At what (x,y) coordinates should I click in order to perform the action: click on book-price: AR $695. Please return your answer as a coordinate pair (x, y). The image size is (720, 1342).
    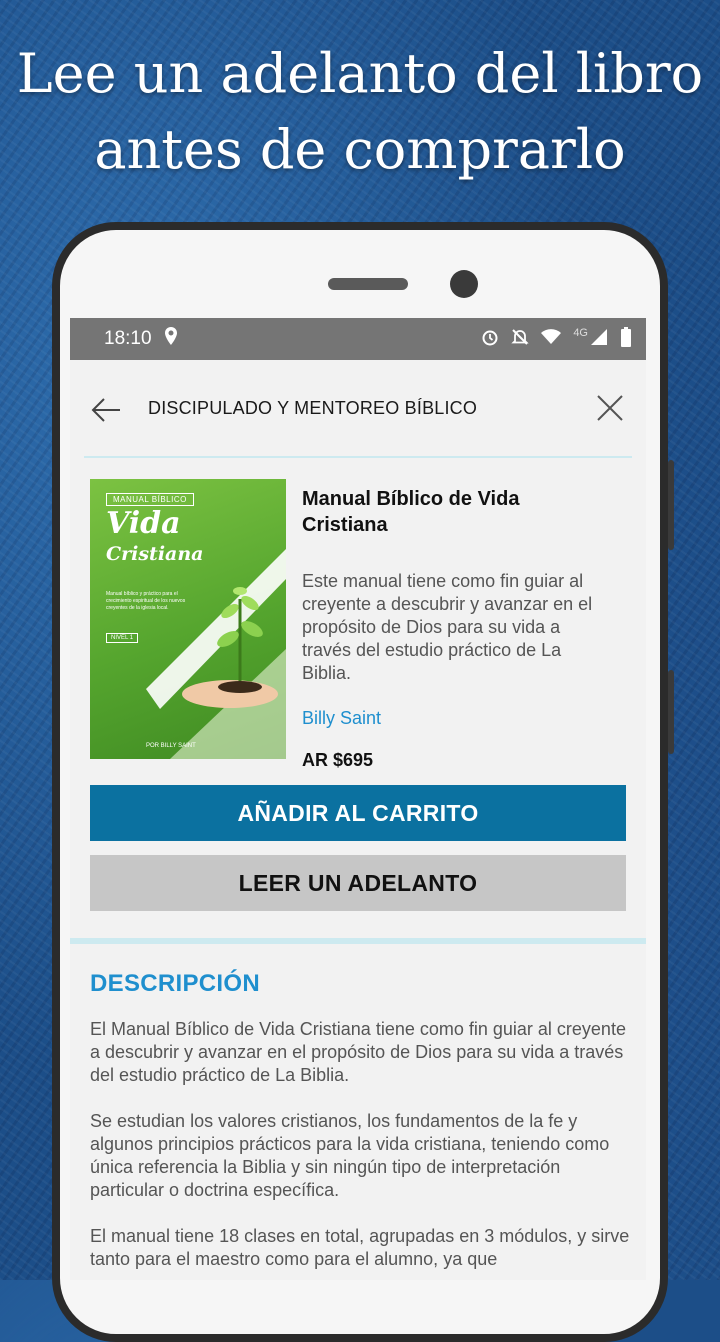
    Looking at the image, I should click on (338, 760).